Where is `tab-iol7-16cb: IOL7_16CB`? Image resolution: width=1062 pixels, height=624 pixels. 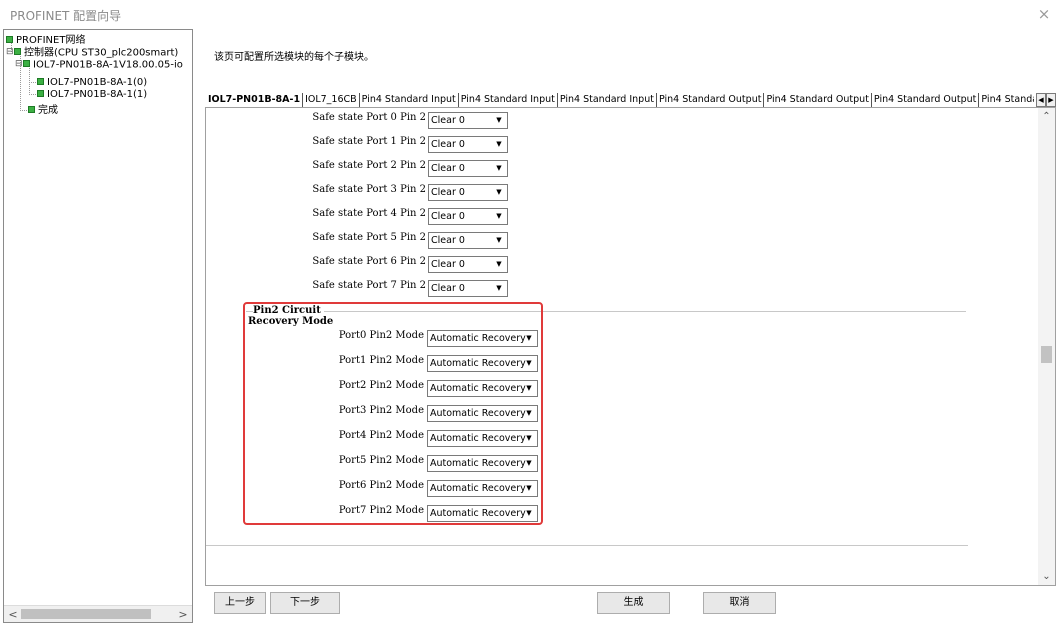
tab-iol7-16cb: IOL7_16CB is located at coordinates (331, 100).